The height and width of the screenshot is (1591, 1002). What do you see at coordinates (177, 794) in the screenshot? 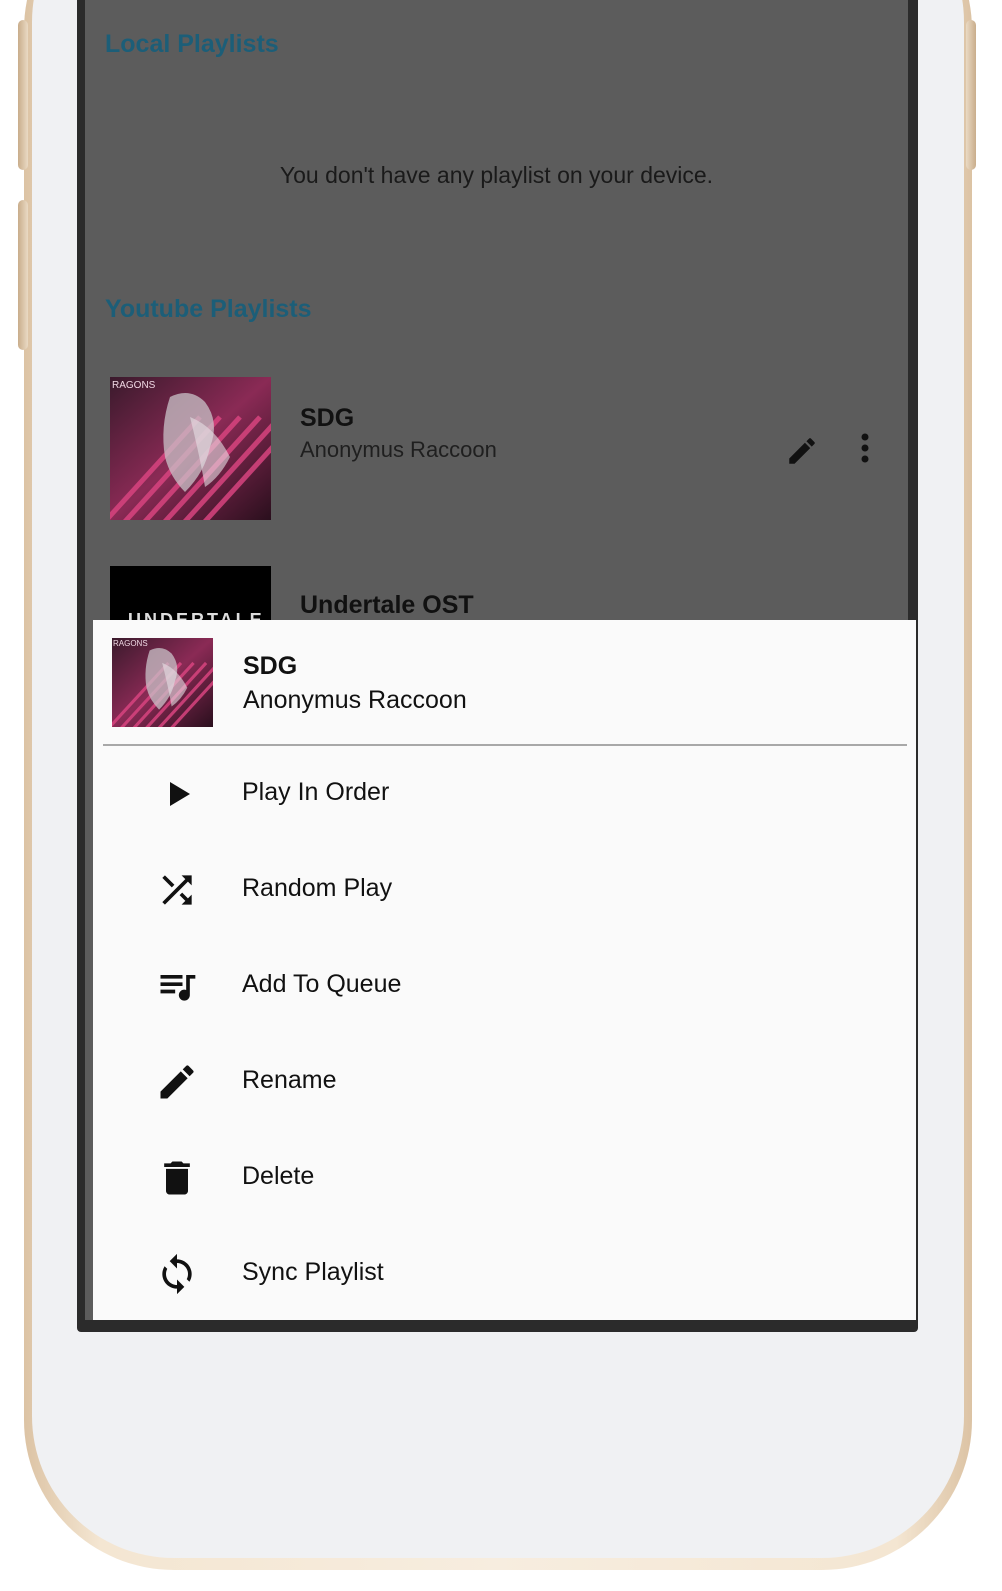
I see `play-icon` at bounding box center [177, 794].